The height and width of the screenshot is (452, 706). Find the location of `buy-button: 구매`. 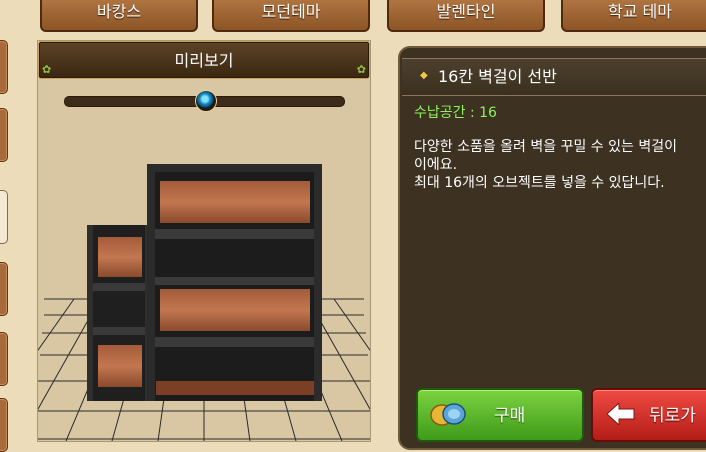

buy-button: 구매 is located at coordinates (500, 415).